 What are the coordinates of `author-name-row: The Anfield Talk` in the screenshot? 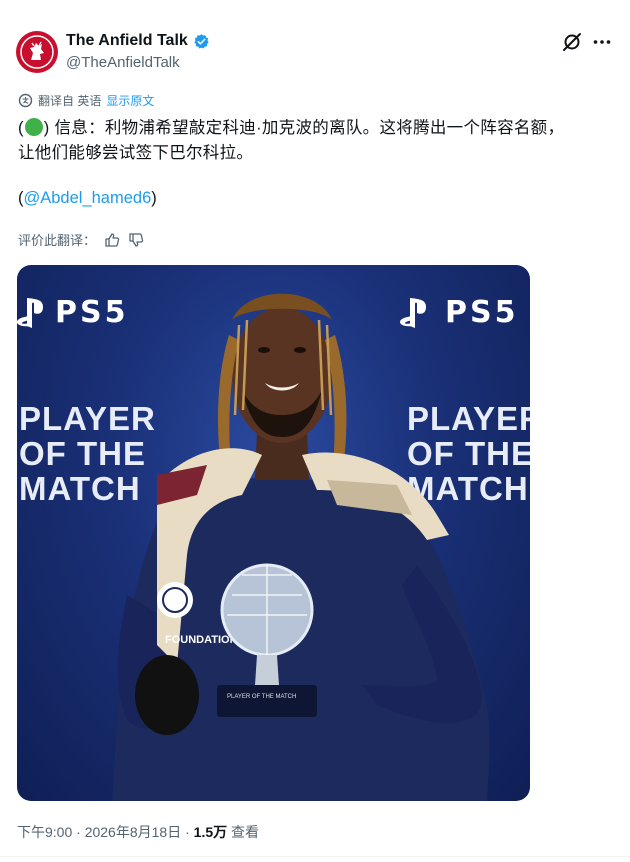 It's located at (138, 41).